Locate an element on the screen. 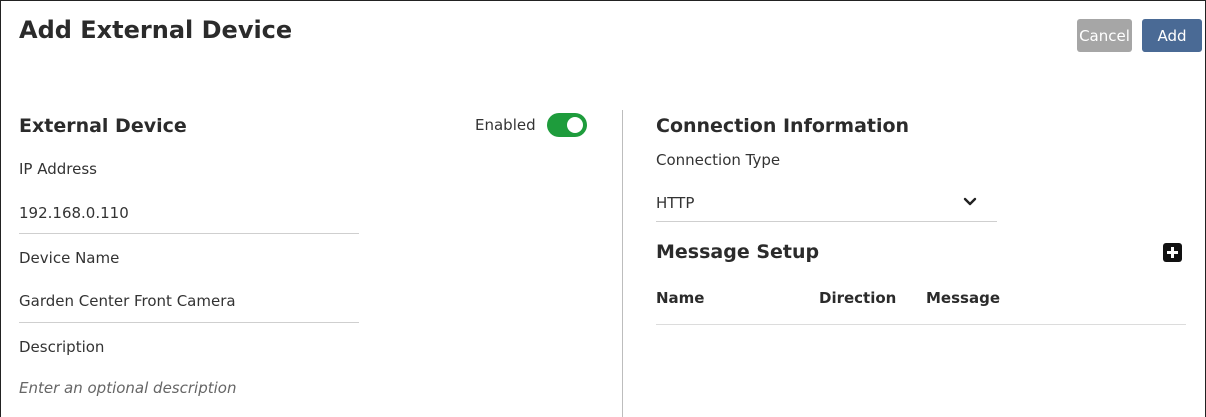 This screenshot has height=417, width=1206. description-input: Enter an optional description is located at coordinates (127, 388).